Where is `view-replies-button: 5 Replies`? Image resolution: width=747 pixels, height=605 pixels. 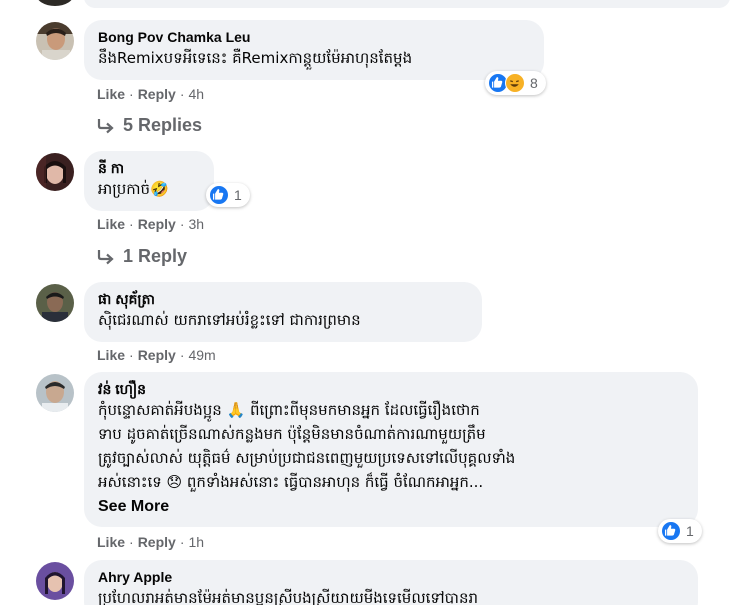
view-replies-button: 5 Replies is located at coordinates (149, 125).